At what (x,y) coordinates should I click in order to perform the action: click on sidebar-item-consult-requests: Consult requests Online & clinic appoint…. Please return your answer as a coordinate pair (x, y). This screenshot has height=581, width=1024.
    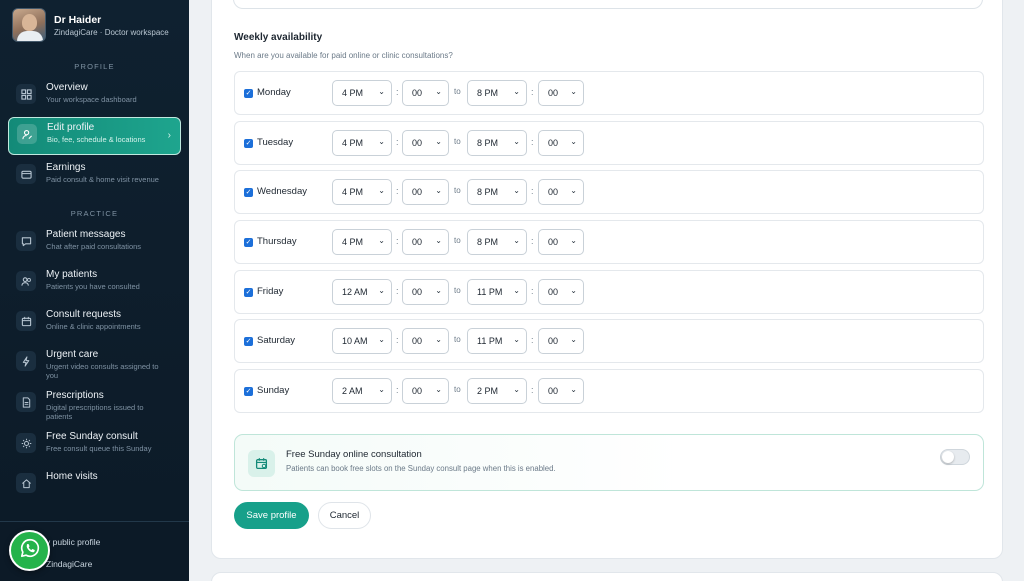
    Looking at the image, I should click on (94, 324).